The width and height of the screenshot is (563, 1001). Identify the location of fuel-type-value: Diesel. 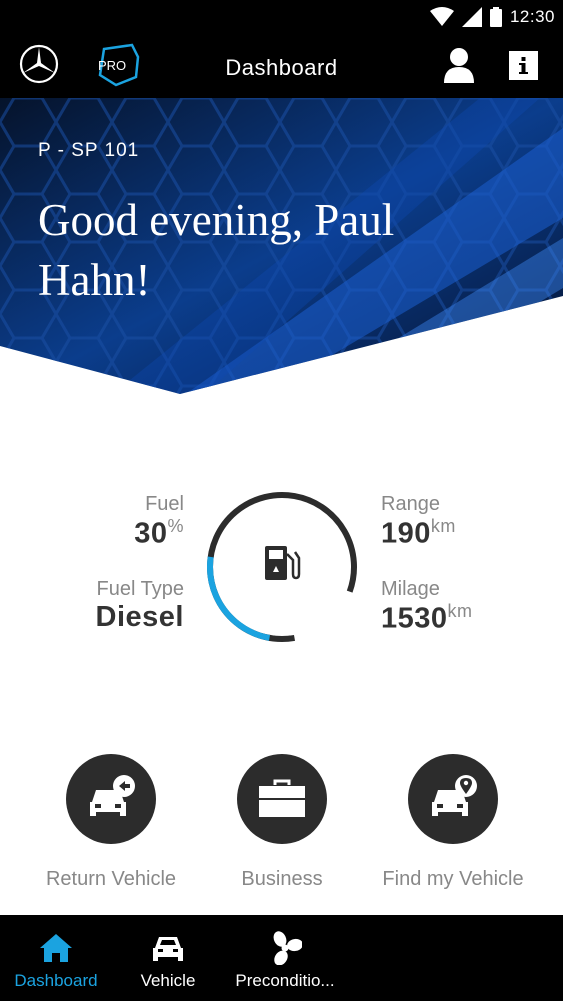
(139, 617).